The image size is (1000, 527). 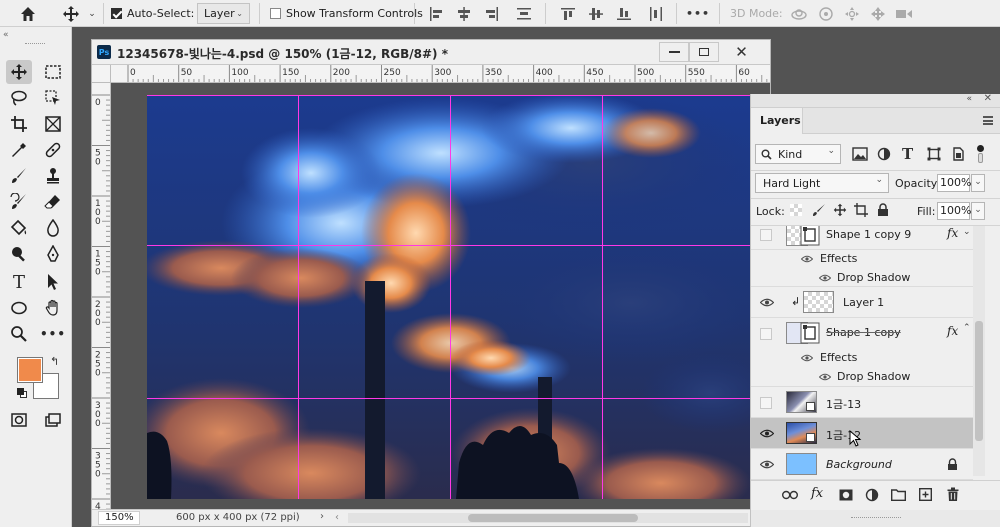 I want to click on horizontal-scroll-thumb, so click(x=553, y=518).